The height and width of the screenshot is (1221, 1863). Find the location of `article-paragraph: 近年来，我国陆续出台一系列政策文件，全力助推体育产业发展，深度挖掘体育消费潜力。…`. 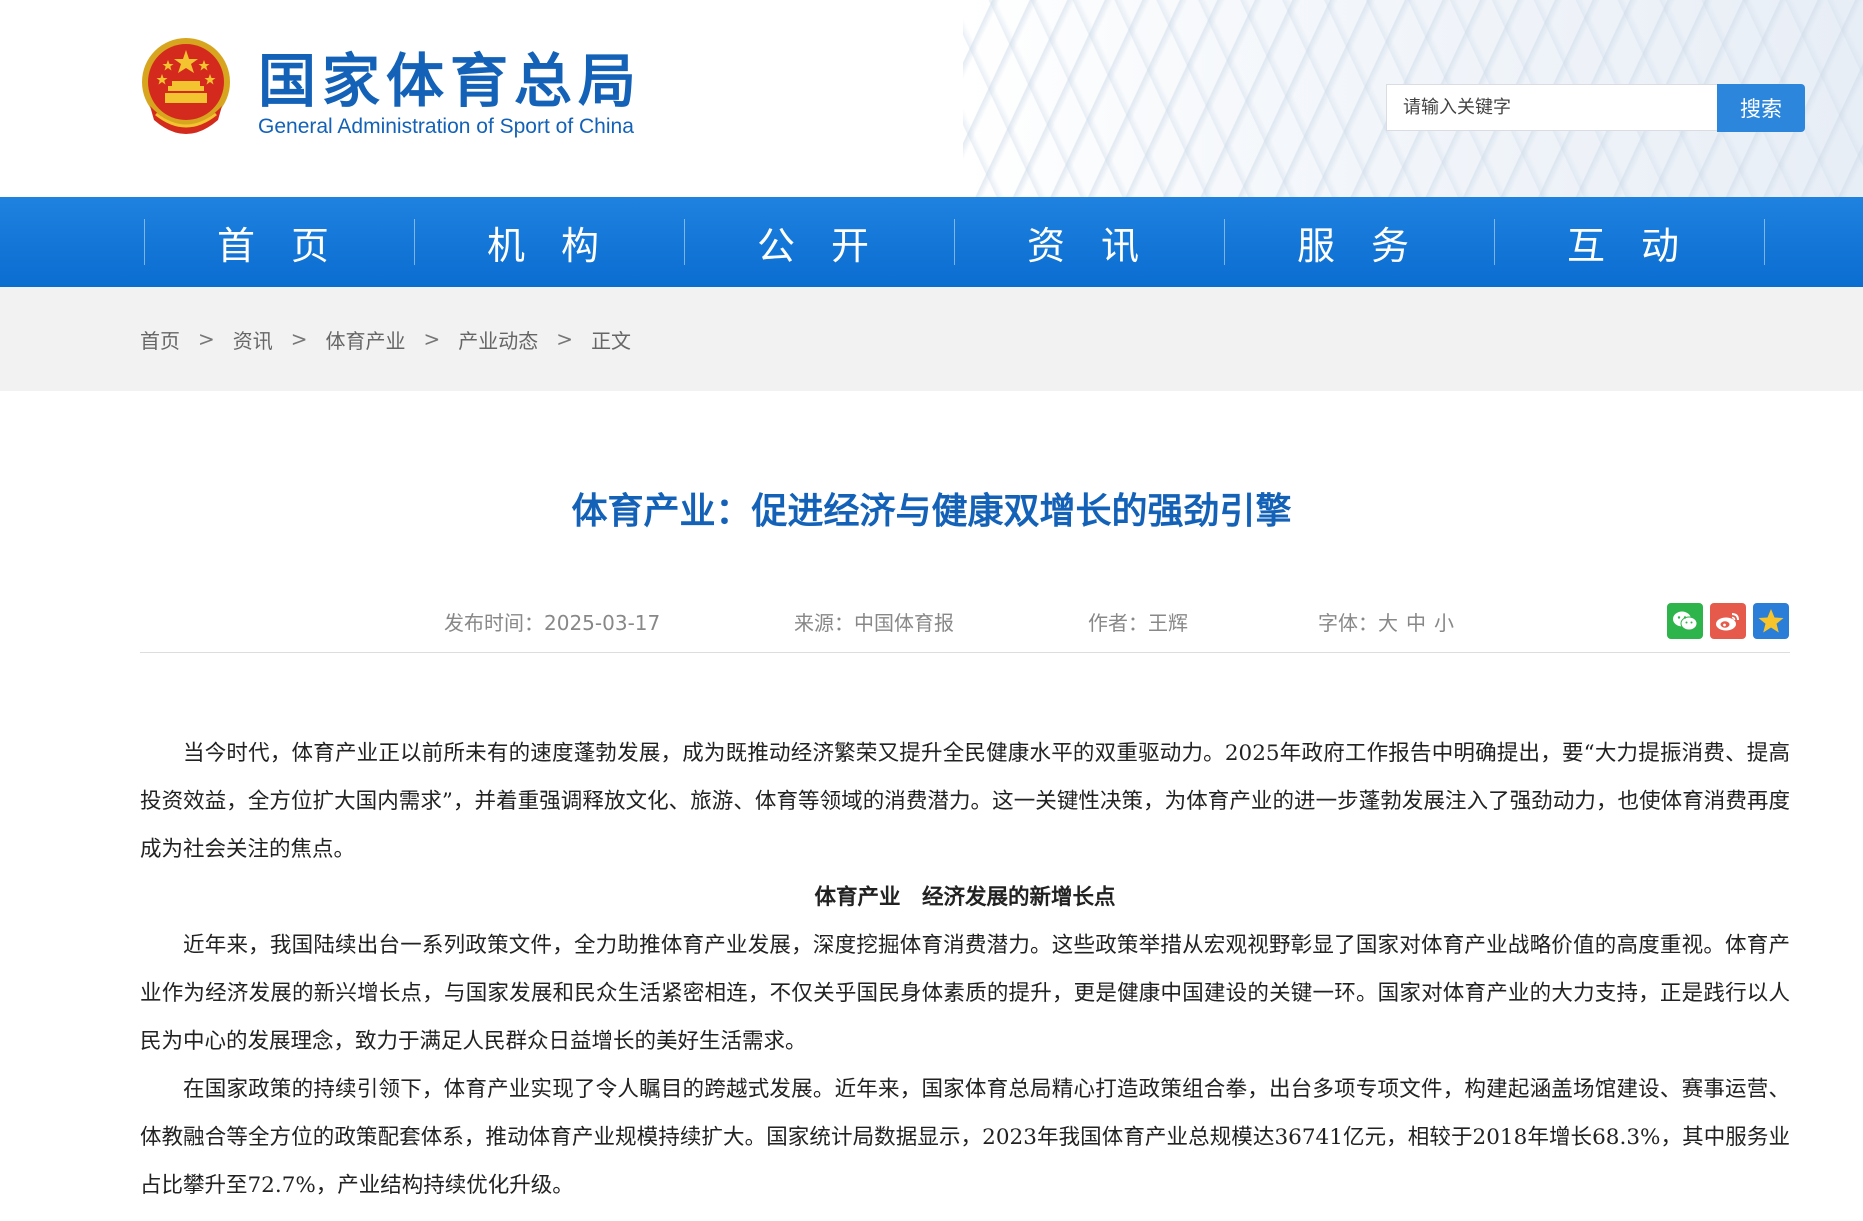

article-paragraph: 近年来，我国陆续出台一系列政策文件，全力助推体育产业发展，深度挖掘体育消费潜力。… is located at coordinates (965, 993).